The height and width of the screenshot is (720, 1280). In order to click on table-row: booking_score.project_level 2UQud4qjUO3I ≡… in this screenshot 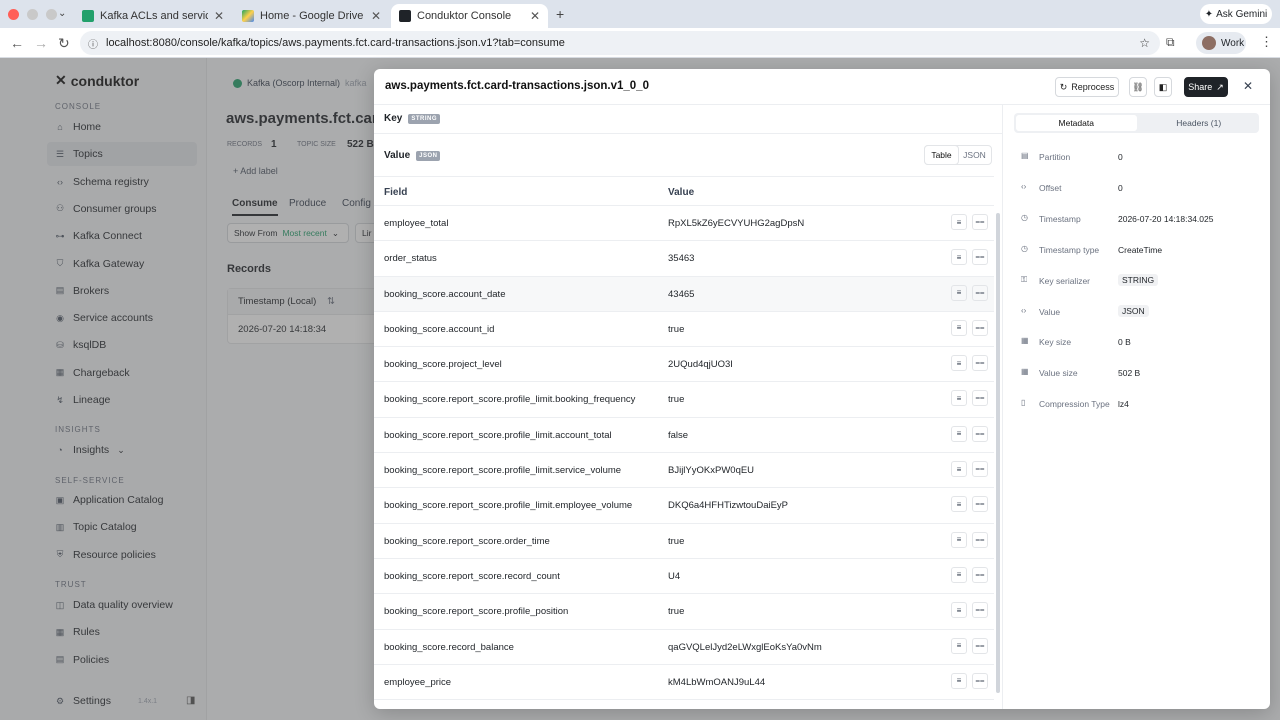, I will do `click(684, 365)`.